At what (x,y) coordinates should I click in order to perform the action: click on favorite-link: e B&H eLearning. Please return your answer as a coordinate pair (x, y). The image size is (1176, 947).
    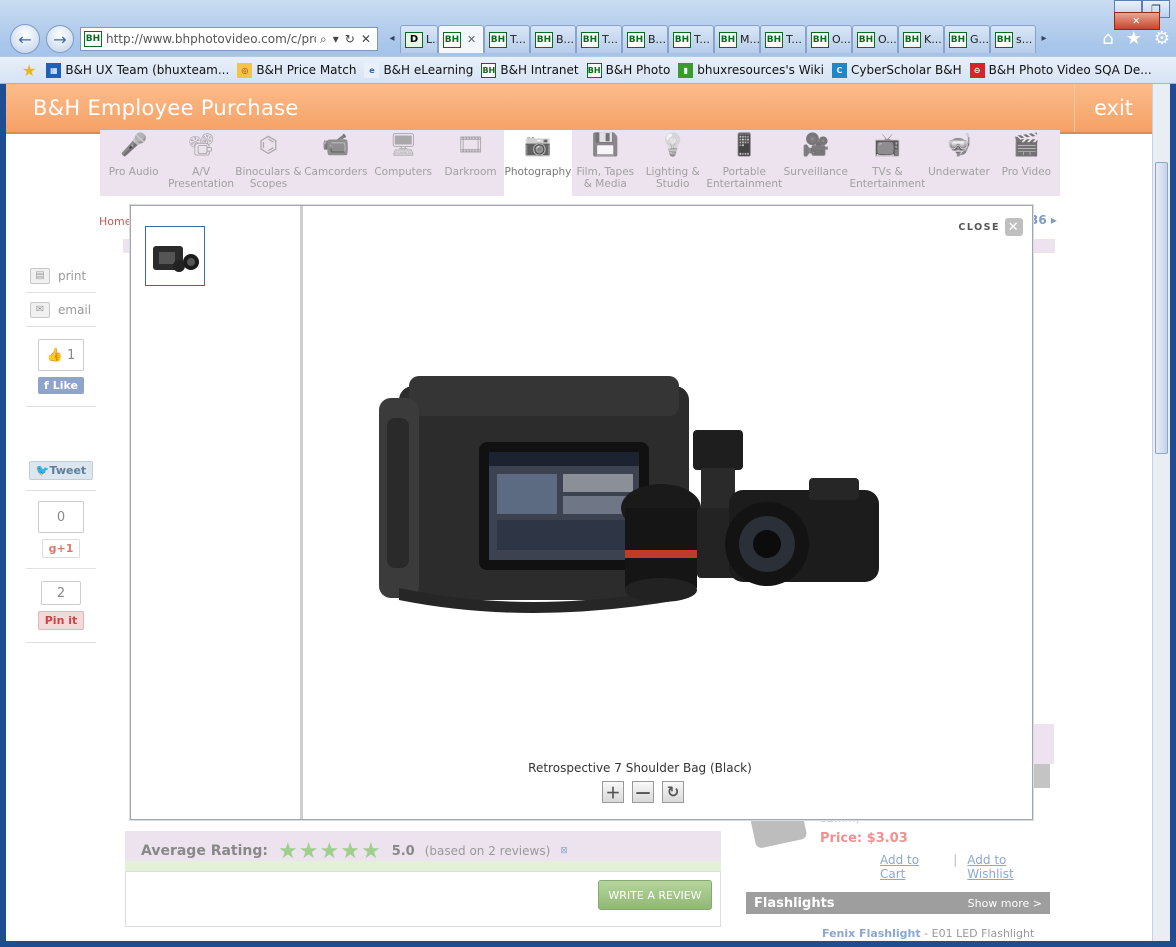
    Looking at the image, I should click on (419, 70).